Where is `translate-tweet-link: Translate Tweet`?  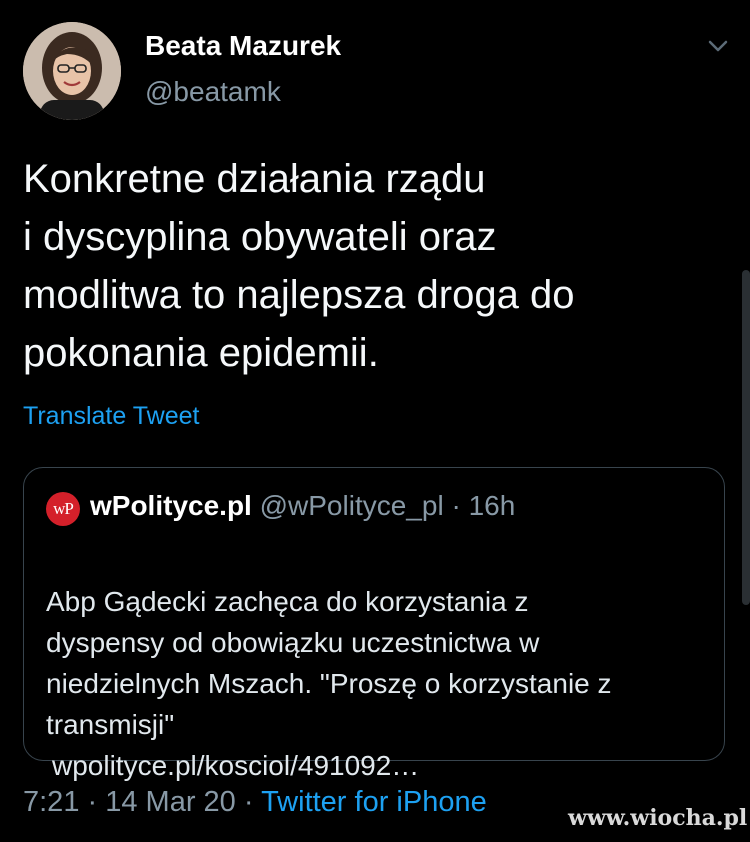 translate-tweet-link: Translate Tweet is located at coordinates (111, 416).